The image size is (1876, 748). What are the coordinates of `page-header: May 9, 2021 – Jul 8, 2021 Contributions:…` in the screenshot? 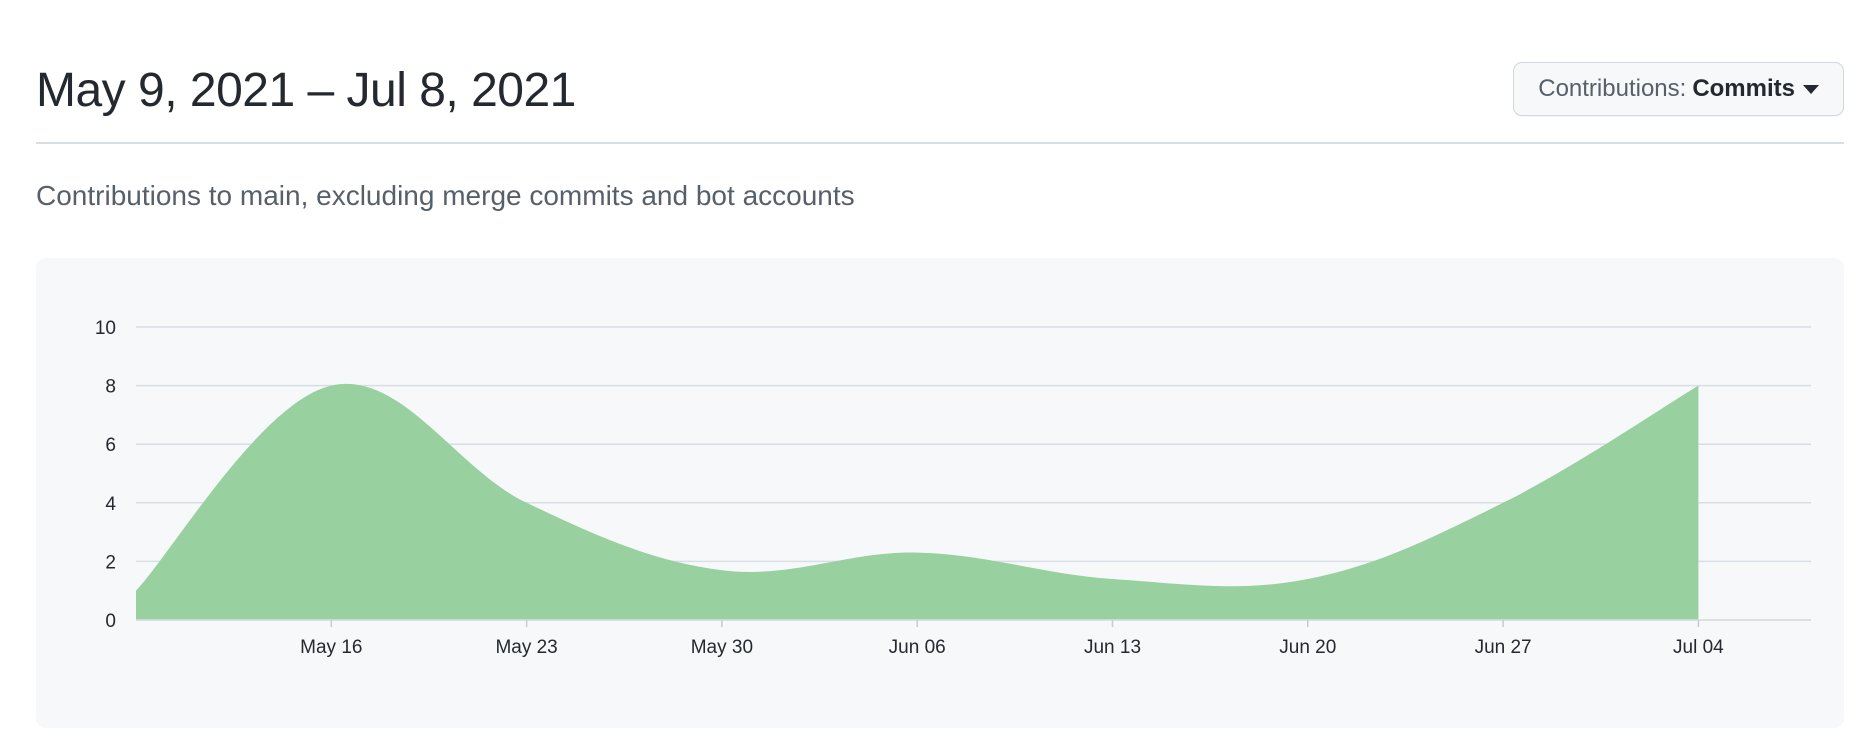 It's located at (940, 100).